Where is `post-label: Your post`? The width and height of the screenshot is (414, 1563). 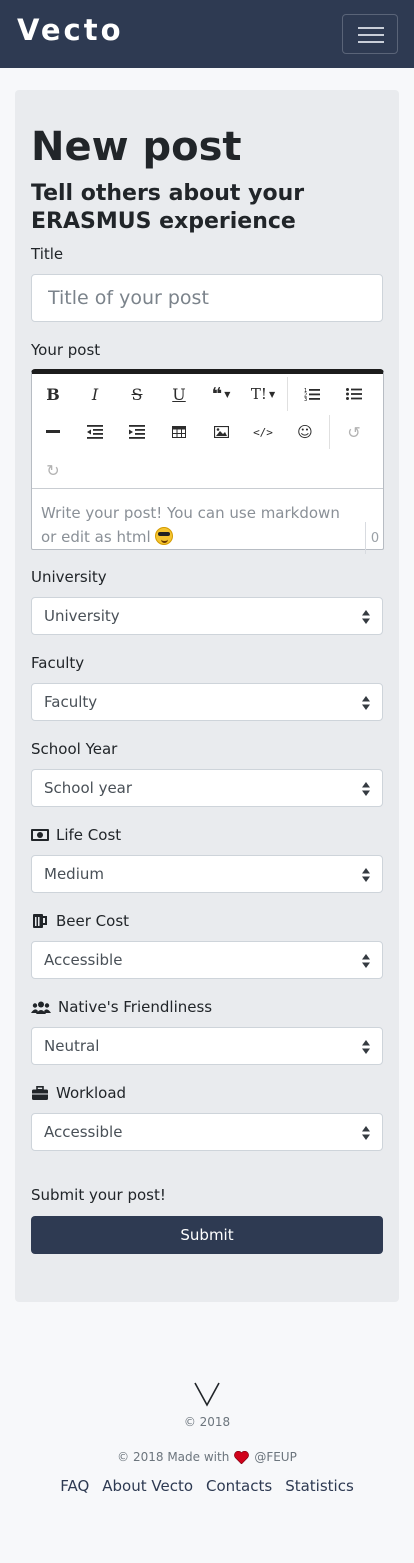
post-label: Your post is located at coordinates (66, 350).